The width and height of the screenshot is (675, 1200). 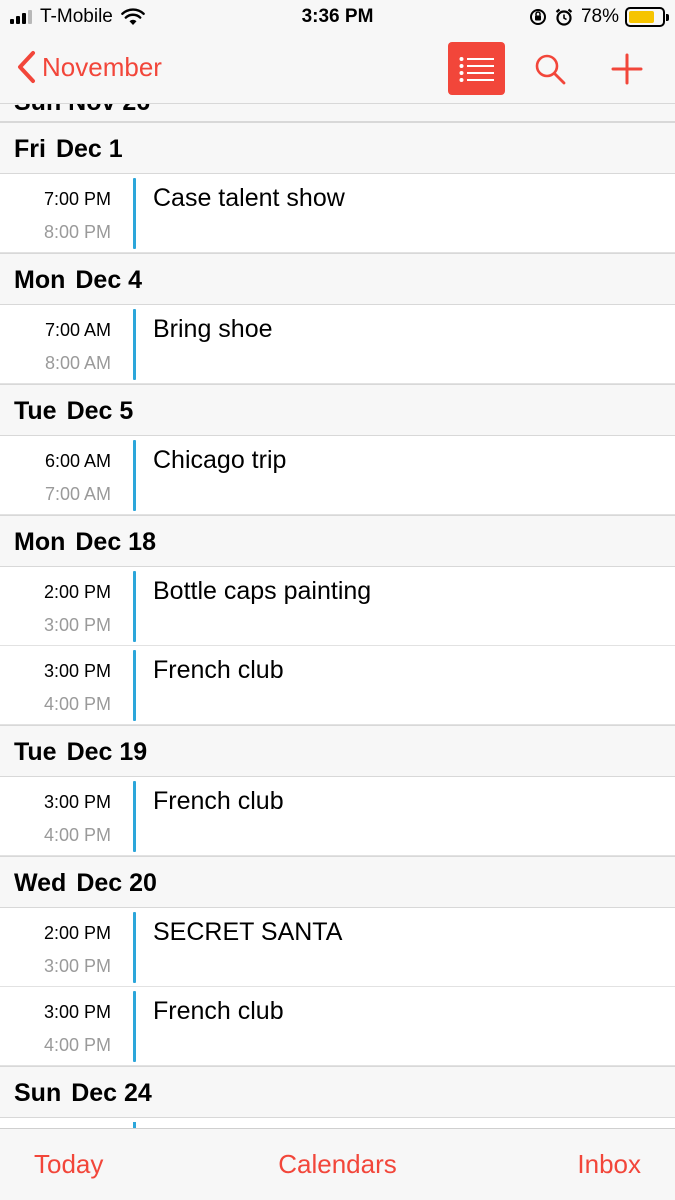 What do you see at coordinates (337, 279) in the screenshot?
I see `day-header: Mon Dec 4` at bounding box center [337, 279].